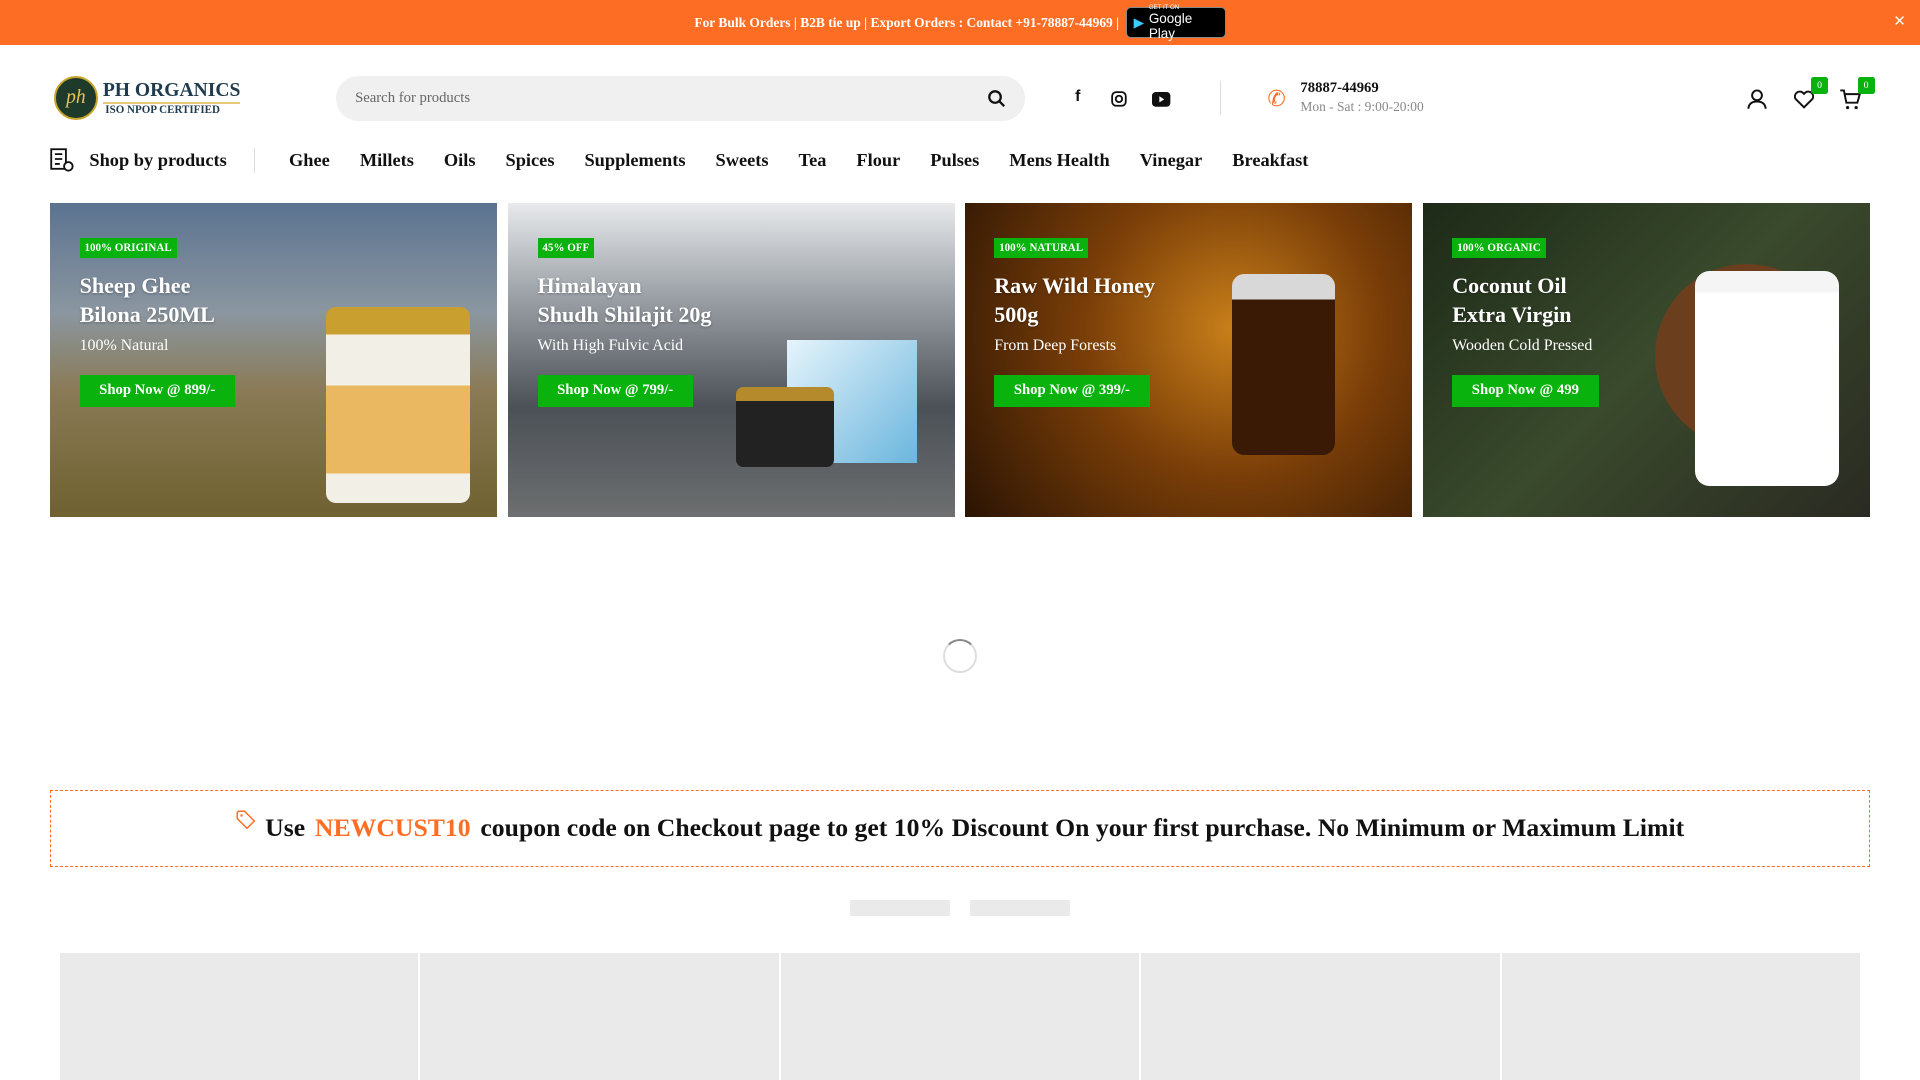 This screenshot has width=1920, height=1080. What do you see at coordinates (610, 346) in the screenshot?
I see `banner-subtitle: With High Fulvic Acid` at bounding box center [610, 346].